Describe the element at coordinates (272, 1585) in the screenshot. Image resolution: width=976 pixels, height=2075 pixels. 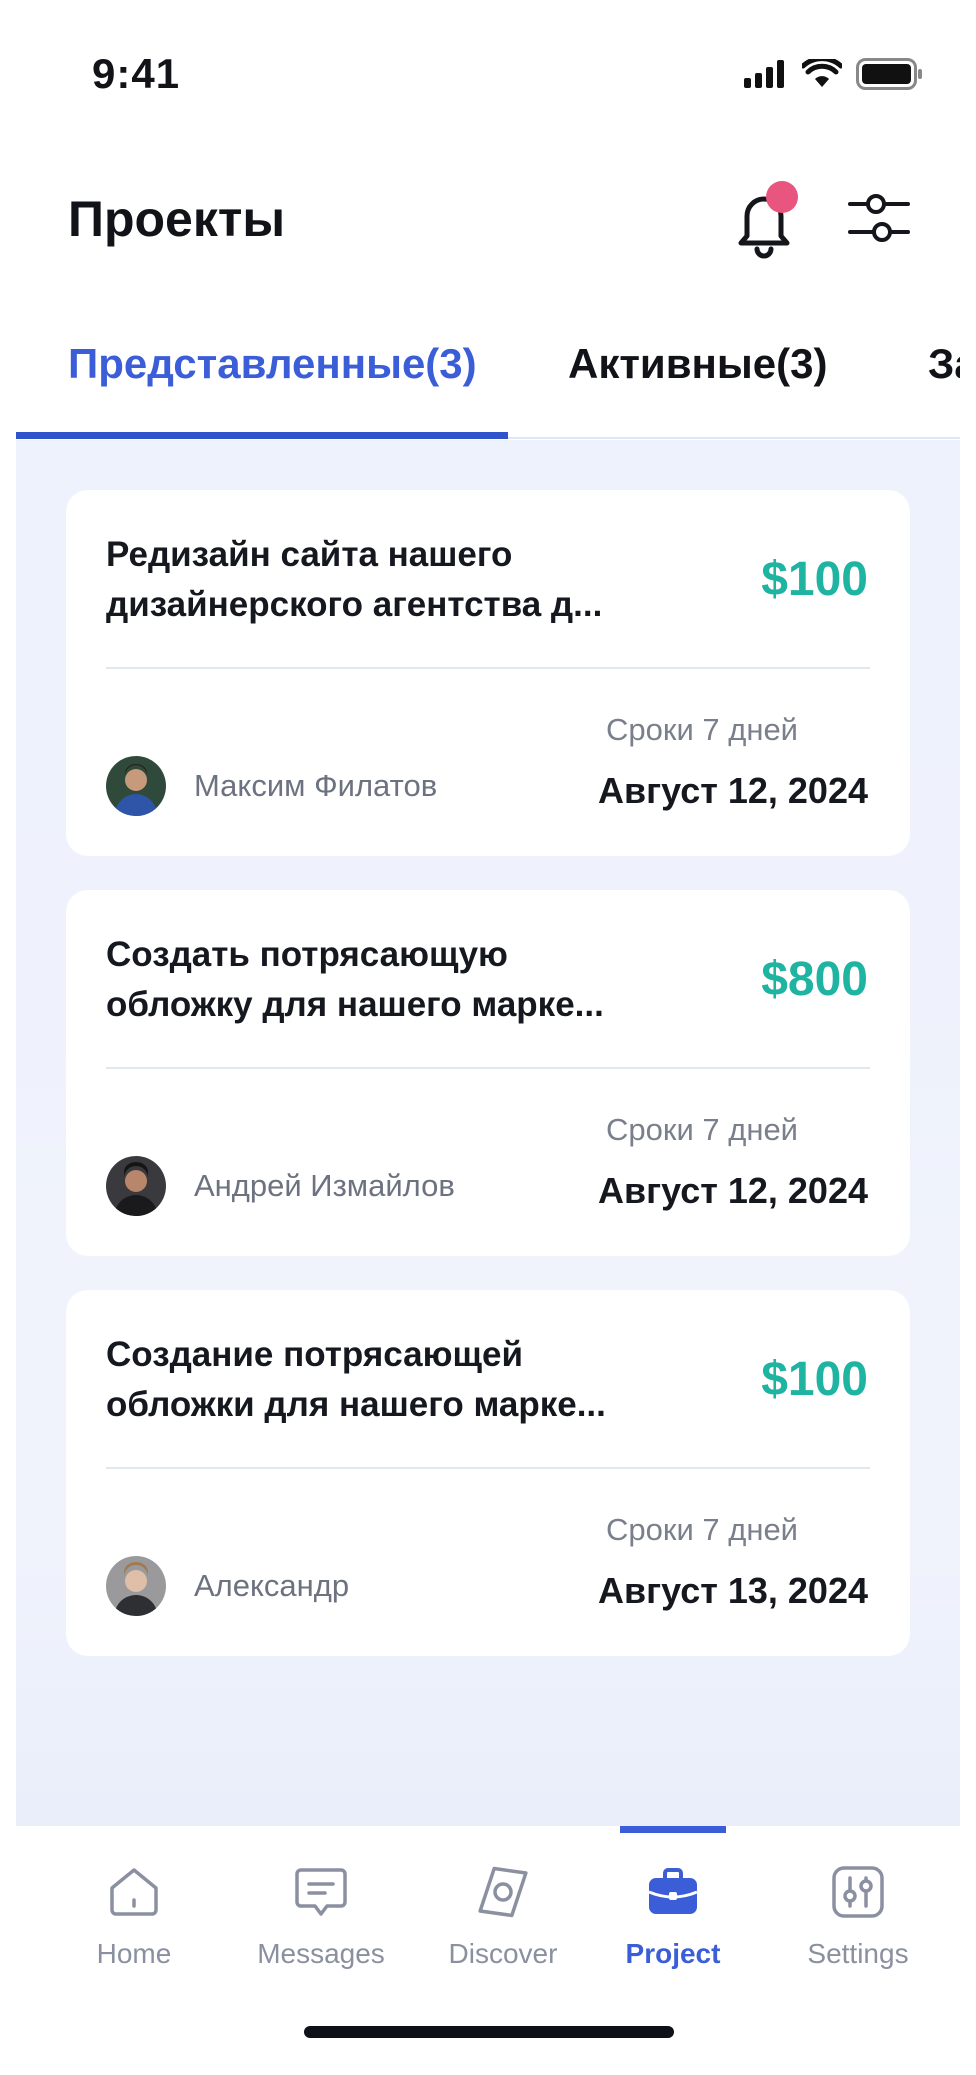
I see `freelancer-name: Александр` at that location.